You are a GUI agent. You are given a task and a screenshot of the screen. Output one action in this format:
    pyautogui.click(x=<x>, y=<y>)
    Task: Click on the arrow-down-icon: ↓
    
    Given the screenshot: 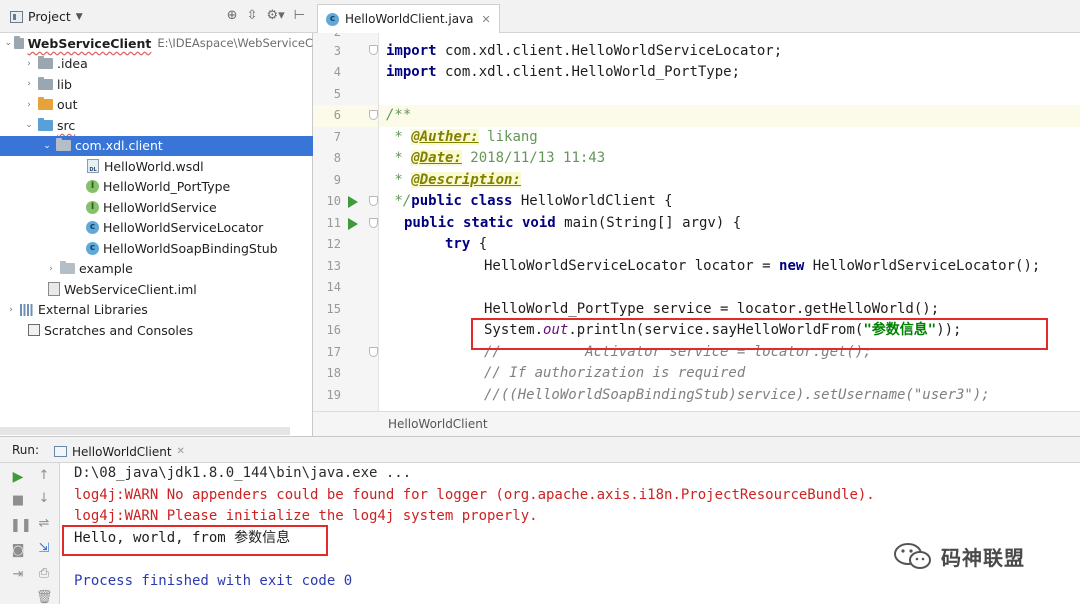 What is the action you would take?
    pyautogui.click(x=44, y=499)
    